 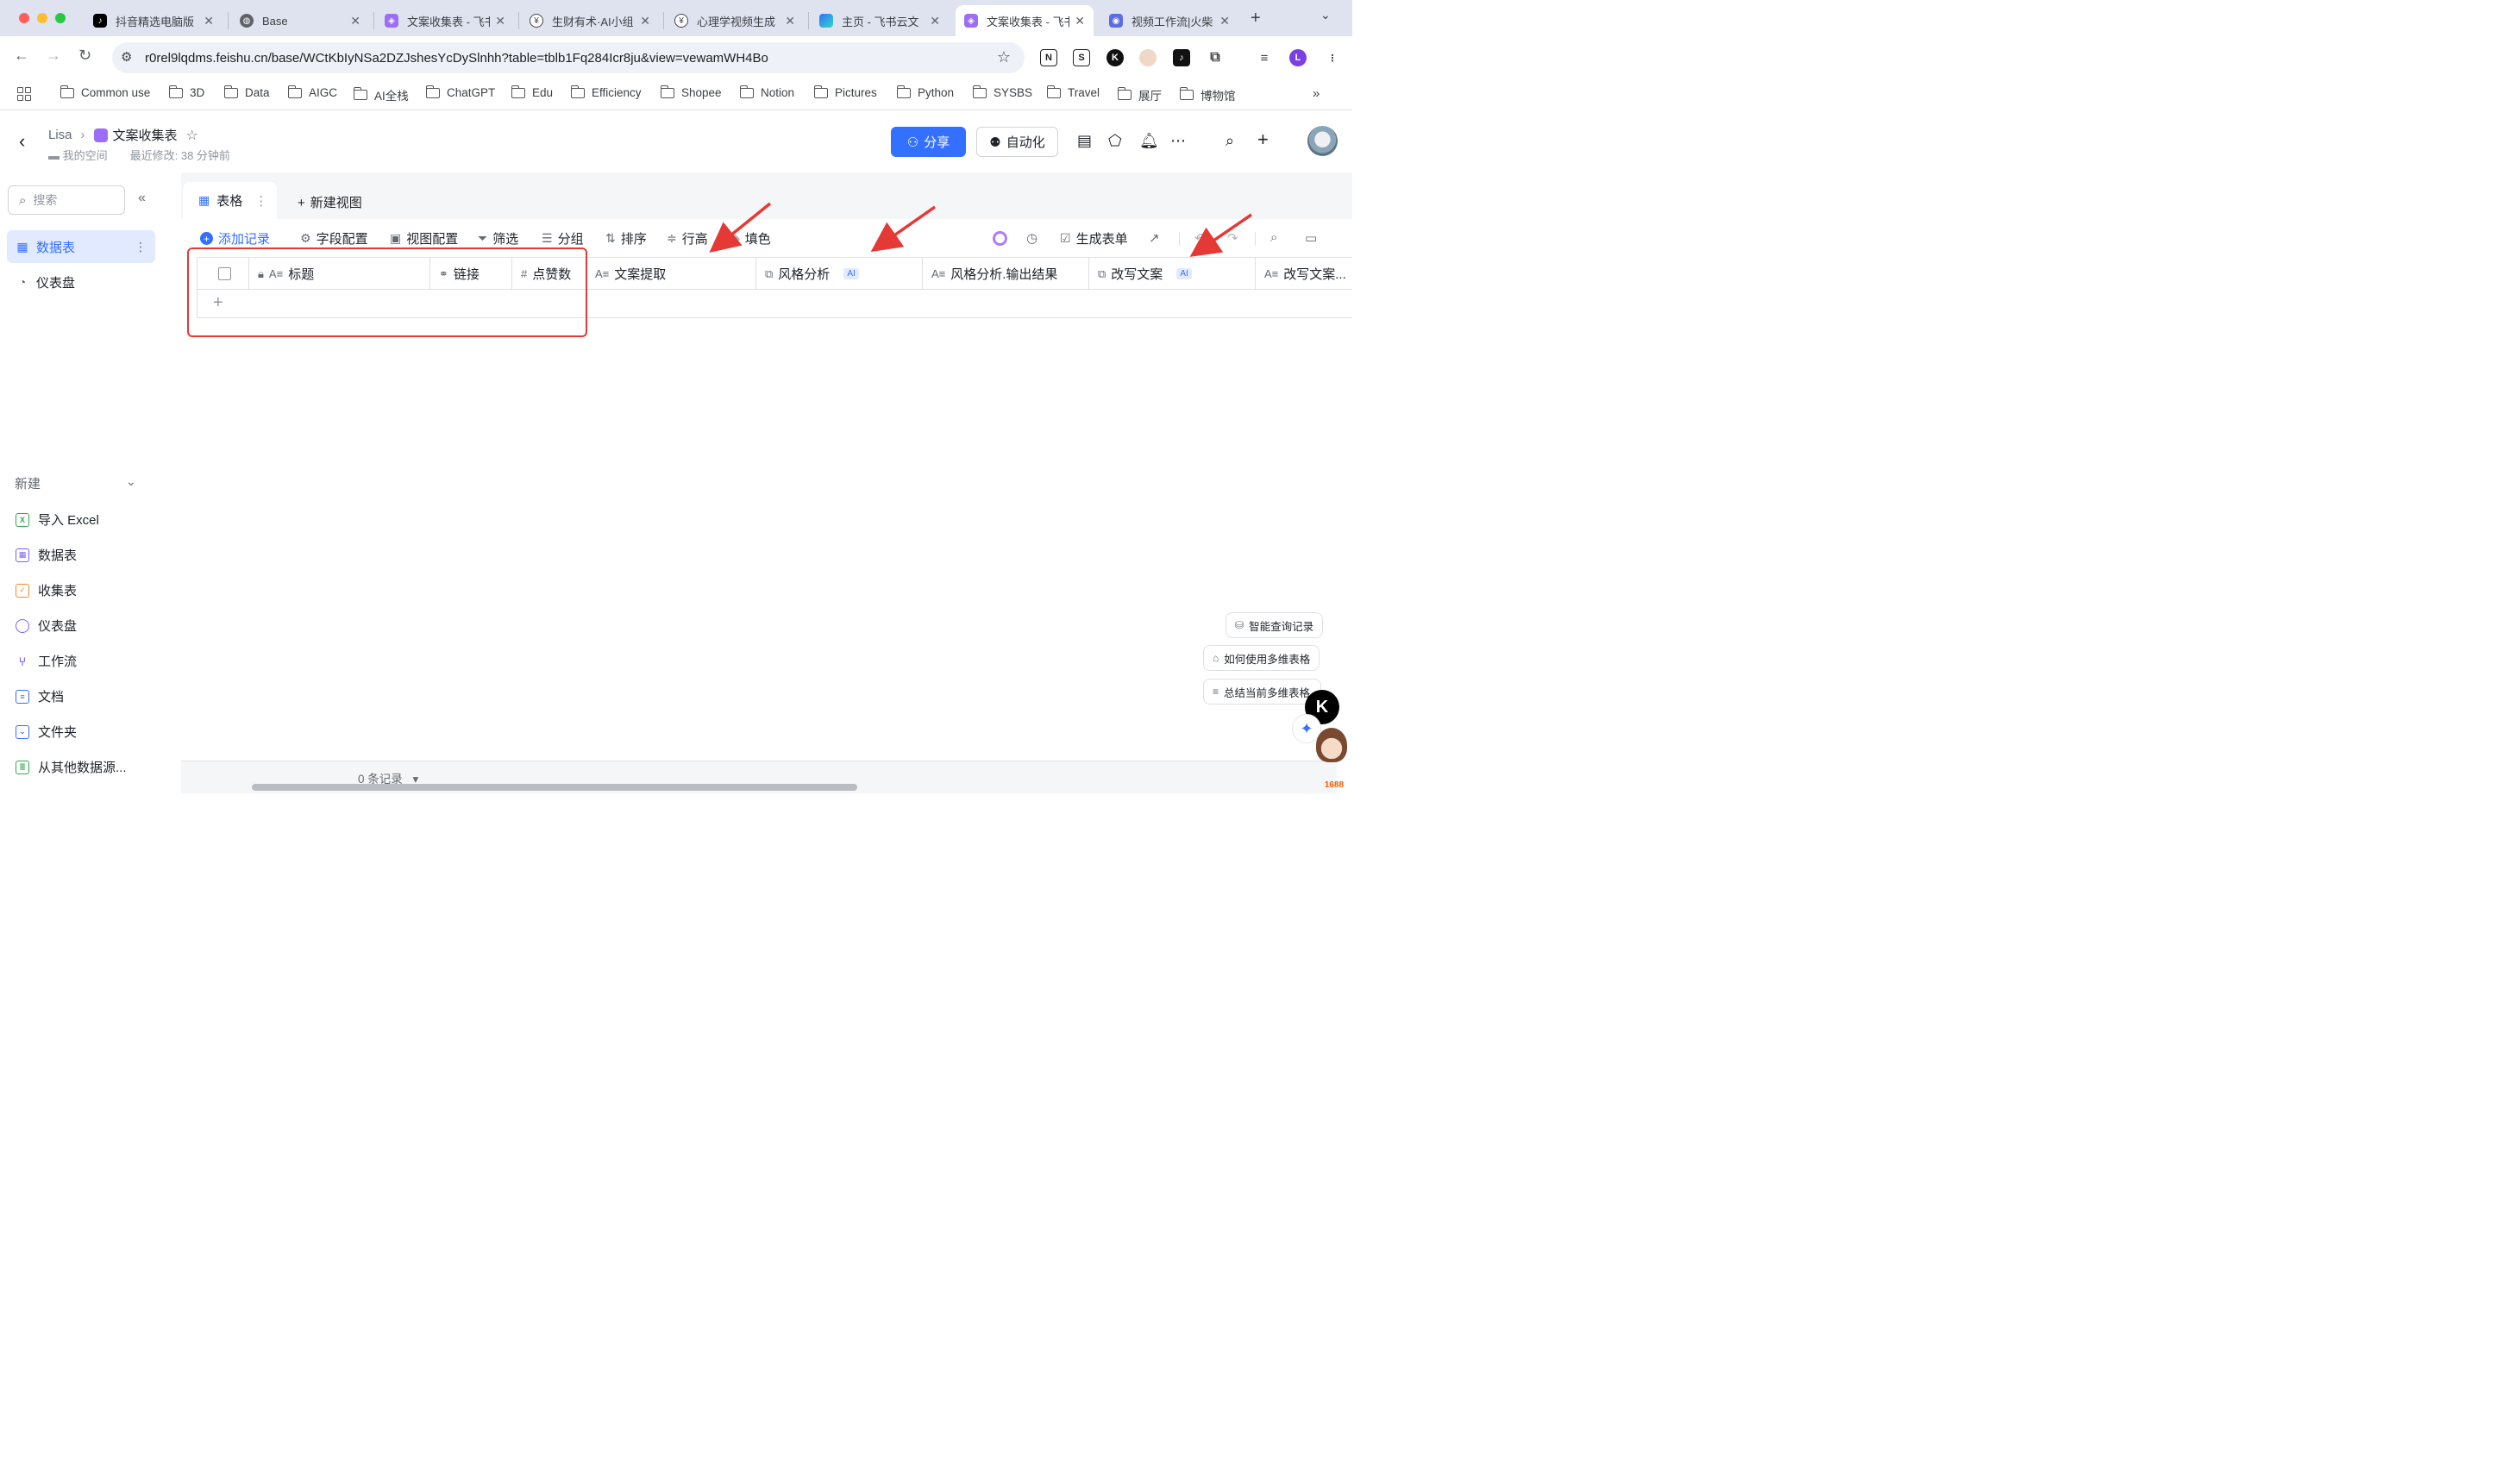 What do you see at coordinates (1264, 58) in the screenshot?
I see `media-controls-icon: ≡` at bounding box center [1264, 58].